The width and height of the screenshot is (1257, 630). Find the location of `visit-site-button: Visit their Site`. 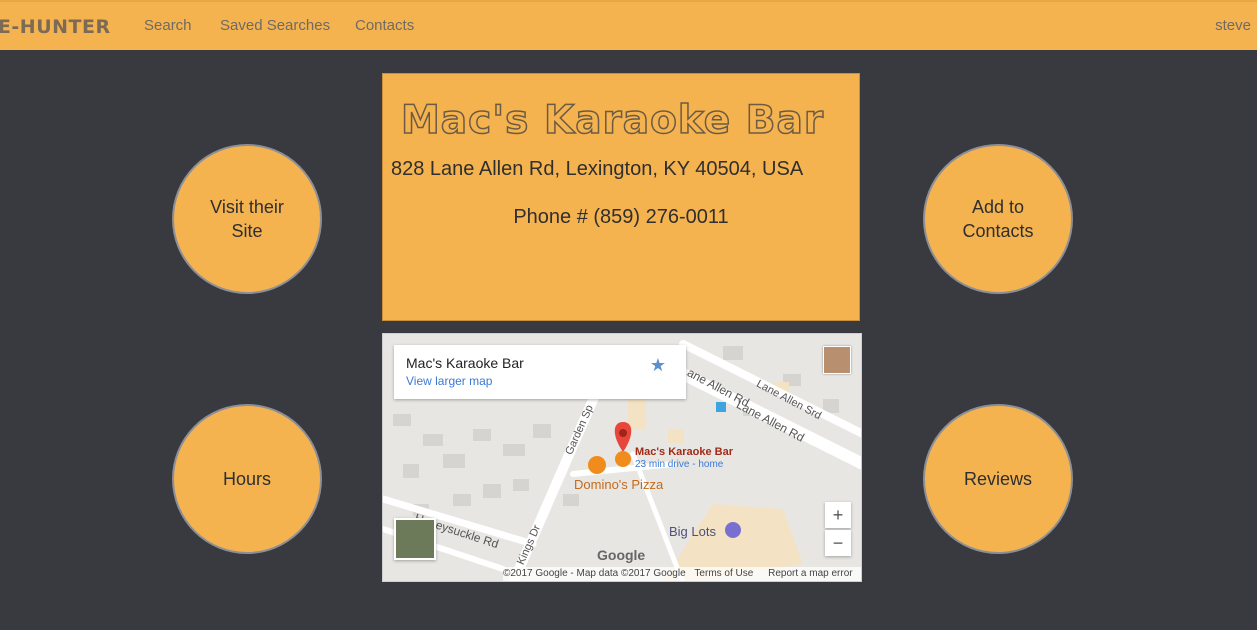

visit-site-button: Visit their Site is located at coordinates (247, 219).